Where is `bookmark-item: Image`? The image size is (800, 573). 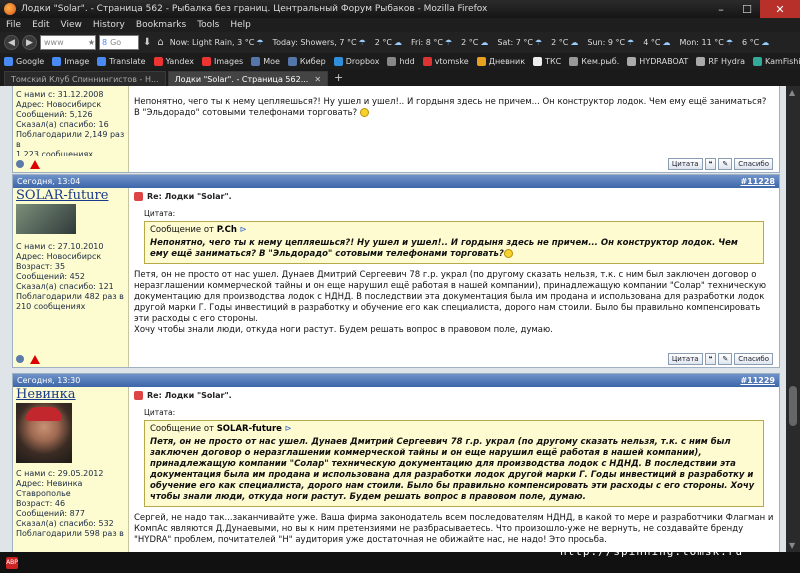
bookmark-item: Image is located at coordinates (70, 61).